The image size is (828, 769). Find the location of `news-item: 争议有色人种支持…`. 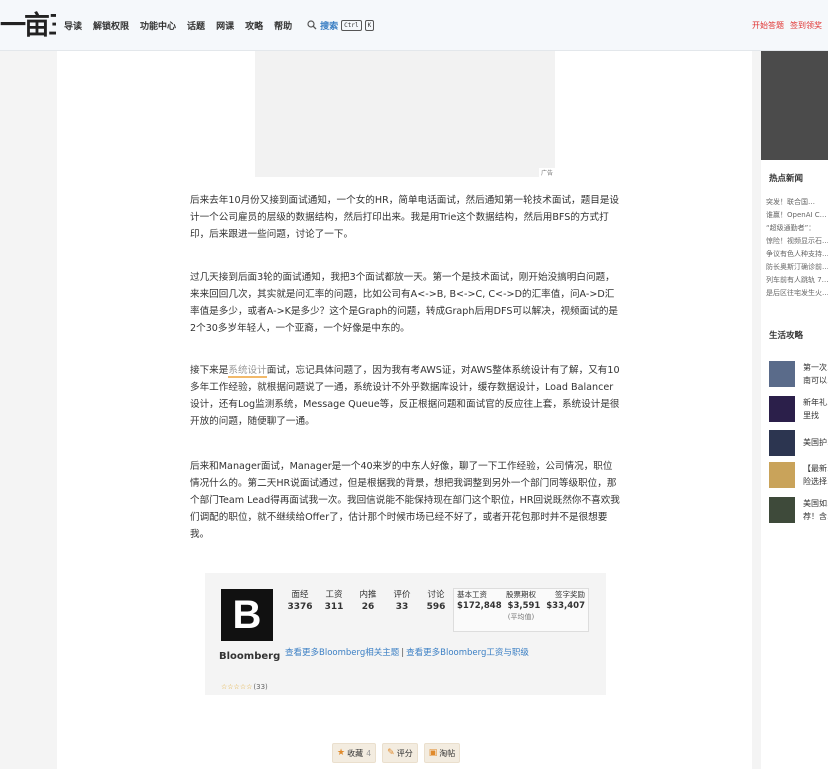

news-item: 争议有色人种支持… is located at coordinates (797, 254).